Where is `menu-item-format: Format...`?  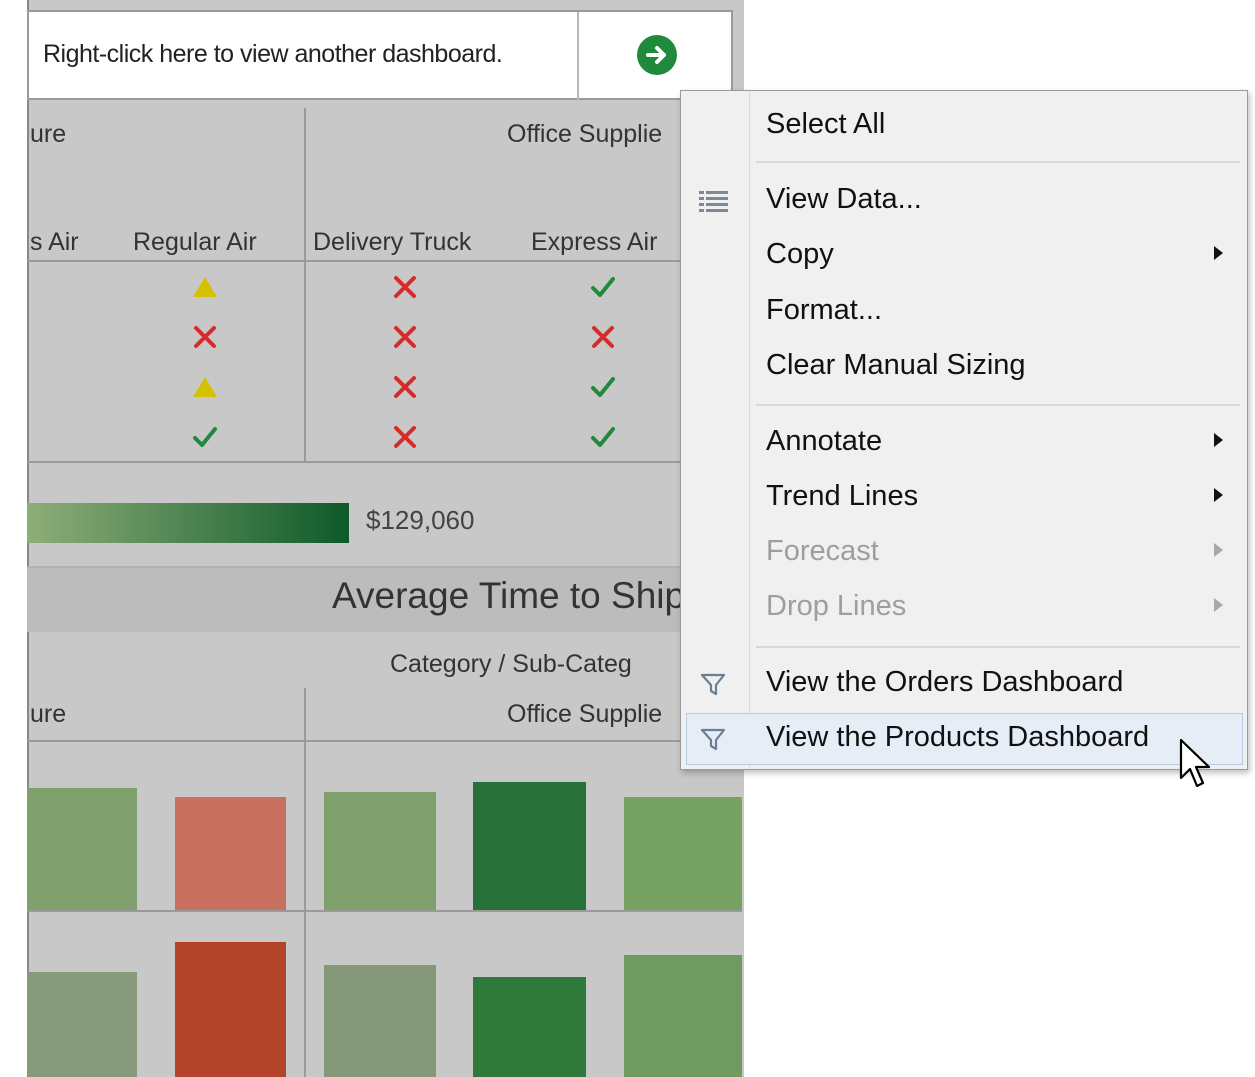 menu-item-format: Format... is located at coordinates (824, 310).